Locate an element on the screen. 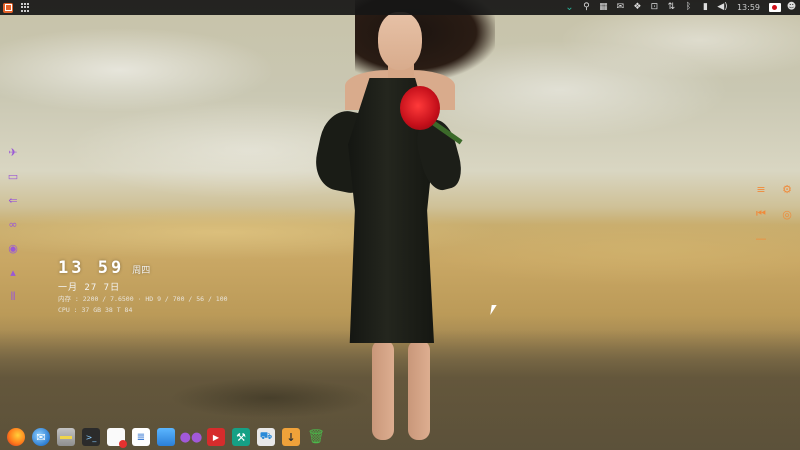 Image resolution: width=800 pixels, height=450 pixels. download-manager-icon: ↓ is located at coordinates (291, 437).